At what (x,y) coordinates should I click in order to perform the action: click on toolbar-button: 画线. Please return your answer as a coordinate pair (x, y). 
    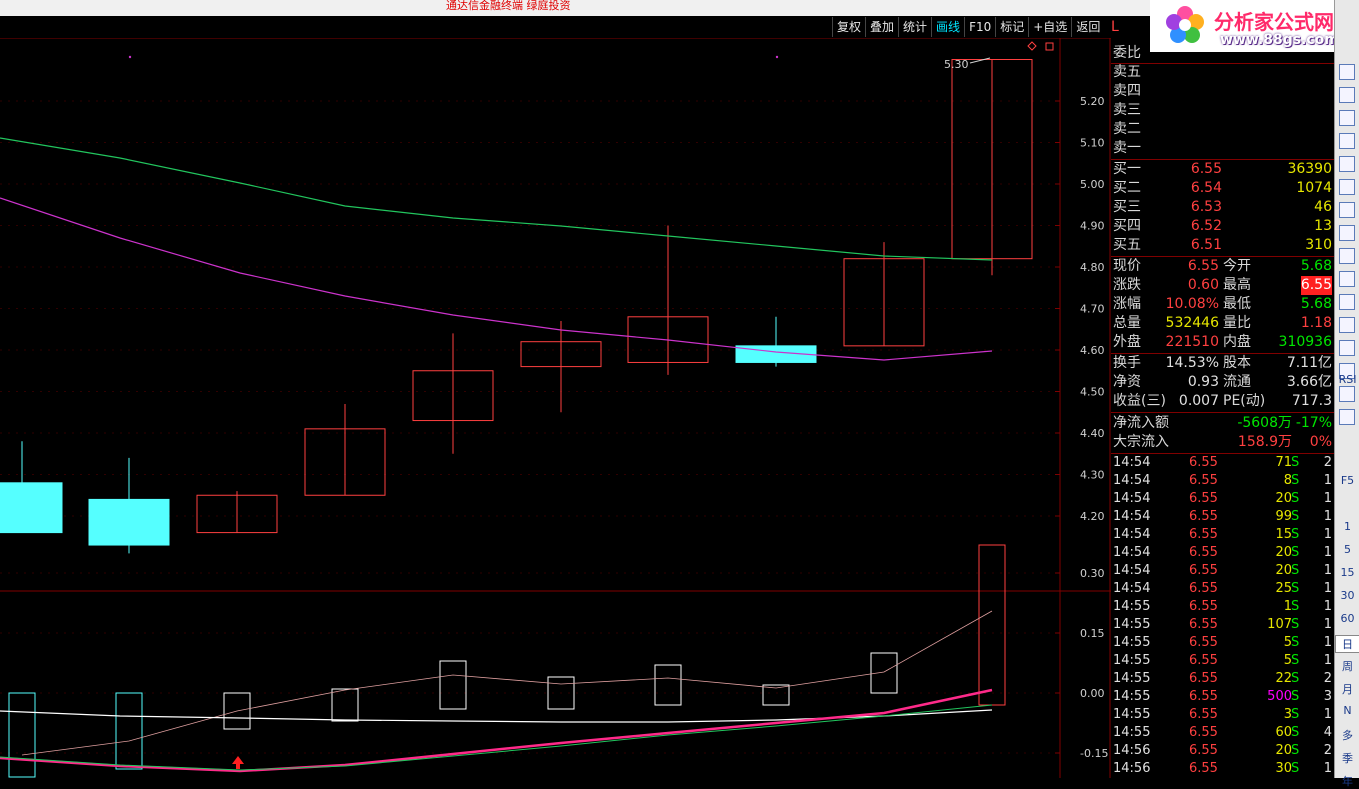
    Looking at the image, I should click on (947, 27).